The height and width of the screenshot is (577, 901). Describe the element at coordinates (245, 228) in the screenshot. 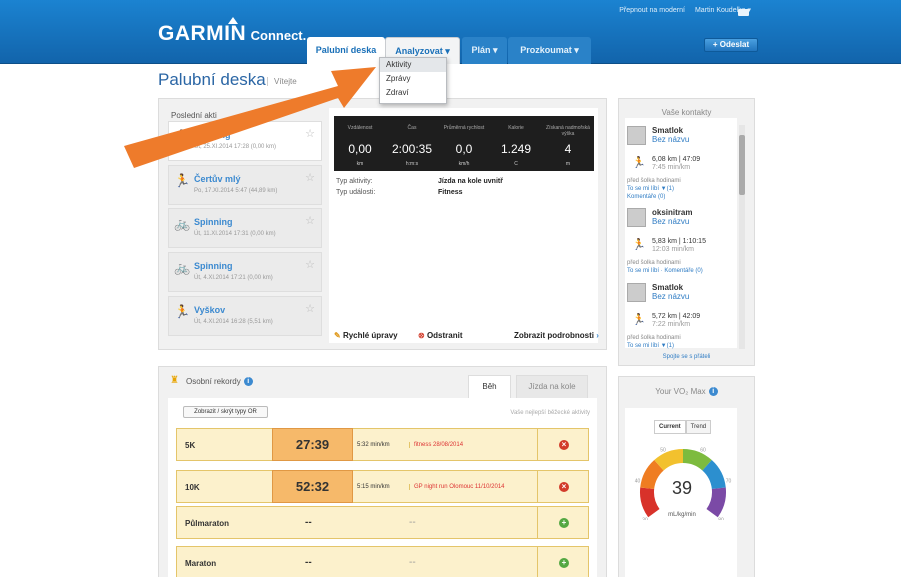

I see `activity-item: 🚲 Spinning Út, 11.XI.2014 17:31 (0,00 km) ☆` at that location.